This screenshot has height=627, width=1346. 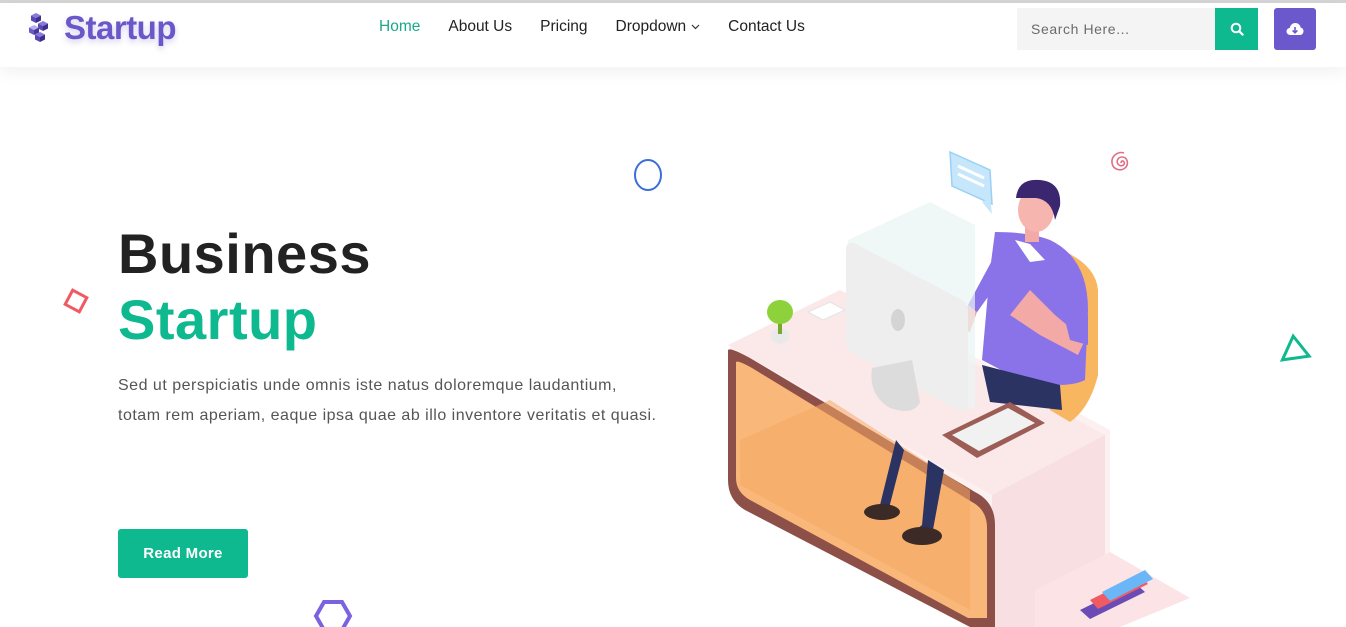 What do you see at coordinates (898, 320) in the screenshot?
I see `monitor-logo` at bounding box center [898, 320].